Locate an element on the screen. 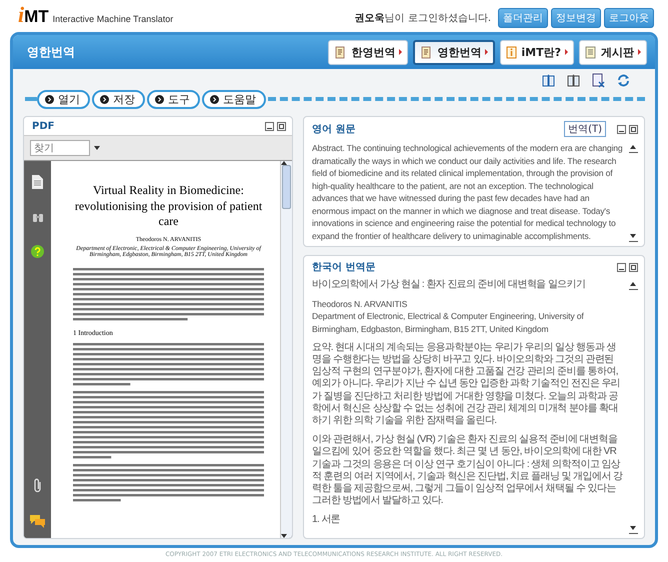 The image size is (668, 562). translation-paragraph: 1. 서론 is located at coordinates (327, 520).